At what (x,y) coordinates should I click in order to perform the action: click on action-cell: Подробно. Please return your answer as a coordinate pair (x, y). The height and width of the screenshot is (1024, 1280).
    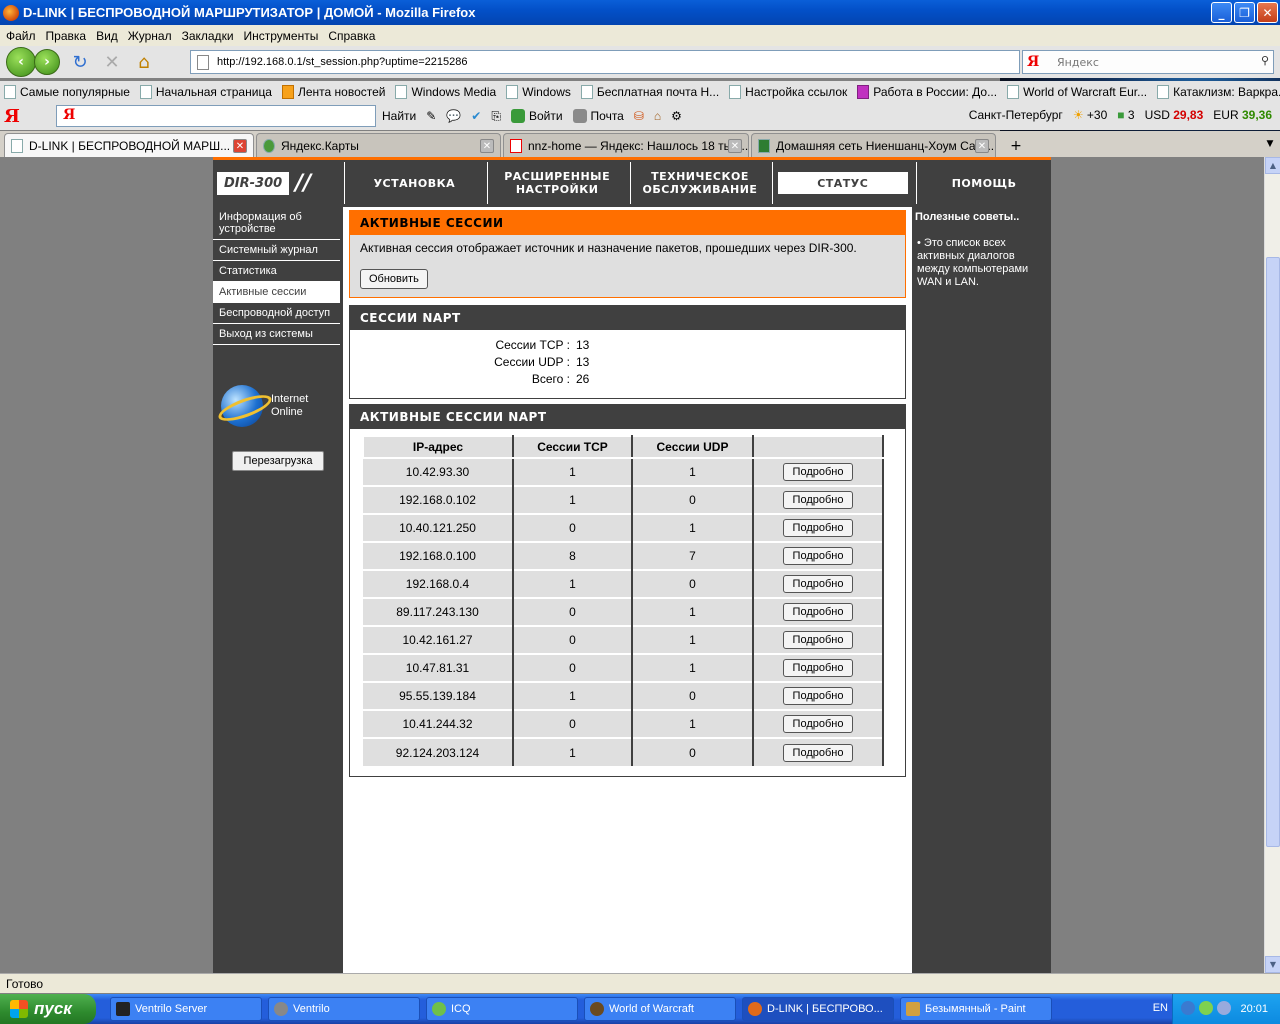
    Looking at the image, I should click on (818, 555).